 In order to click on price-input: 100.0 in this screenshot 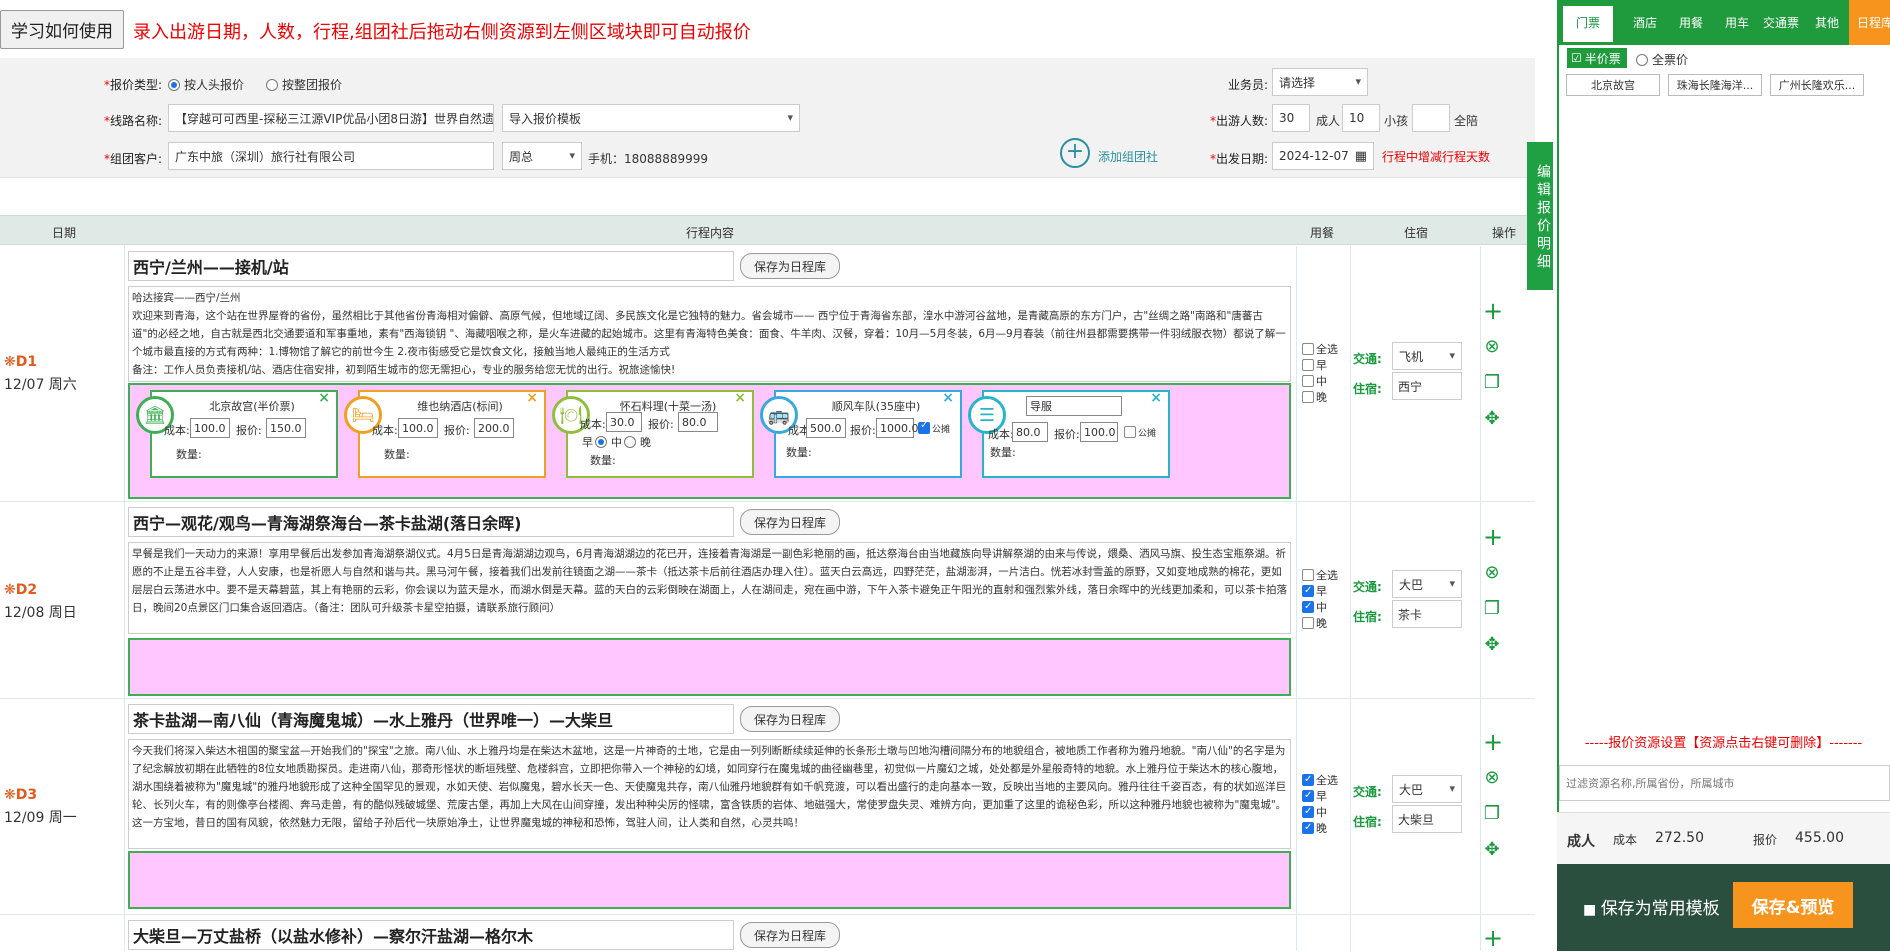, I will do `click(1099, 432)`.